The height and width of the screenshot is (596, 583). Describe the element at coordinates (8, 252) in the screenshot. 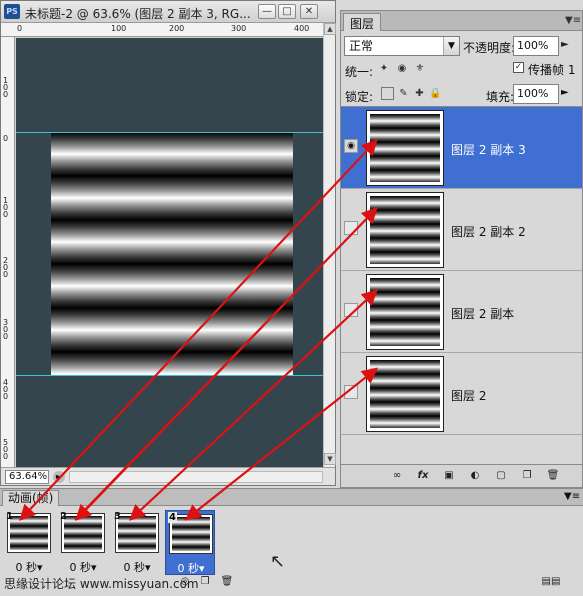

I see `vertical-ruler: 1 0 0 0 1 0 0 2 0 0 3 0 0 4 0 0 5 0 0` at that location.